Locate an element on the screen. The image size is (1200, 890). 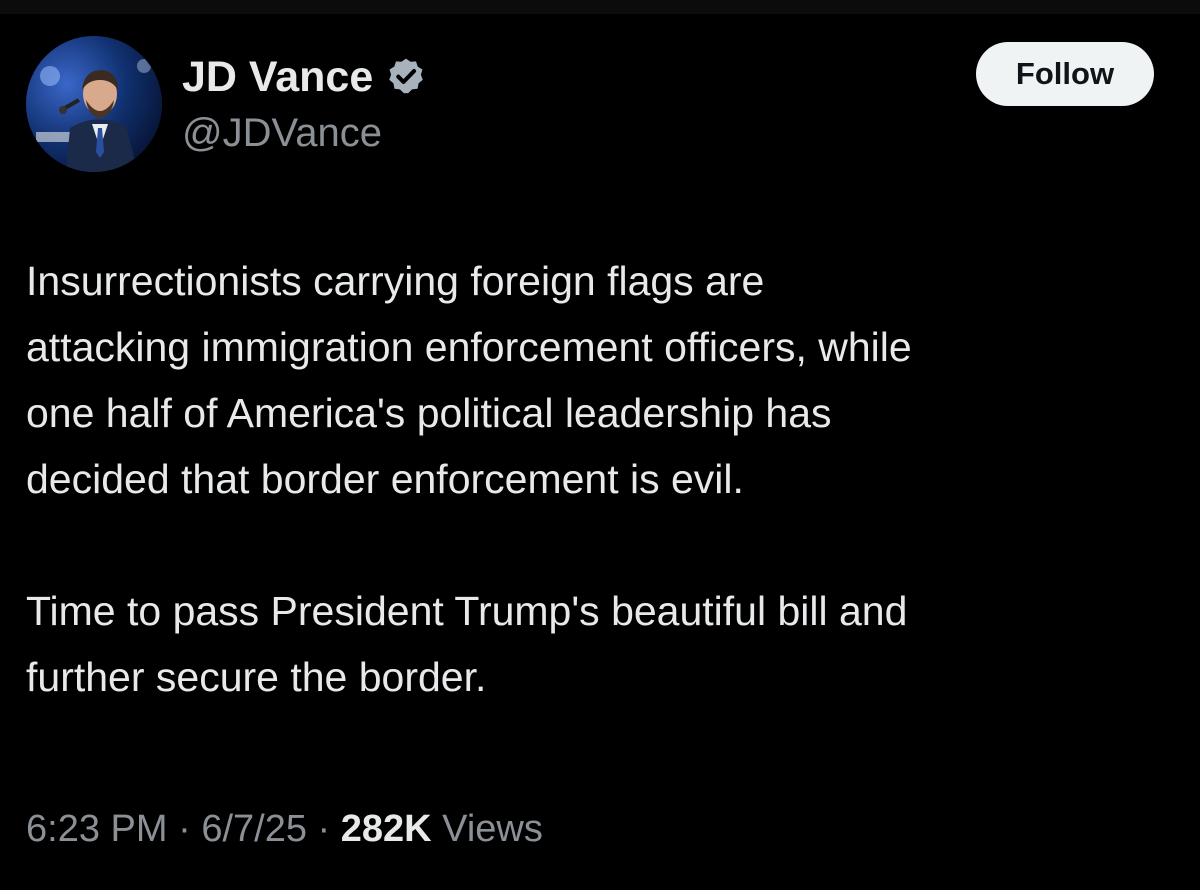
avatar is located at coordinates (94, 104).